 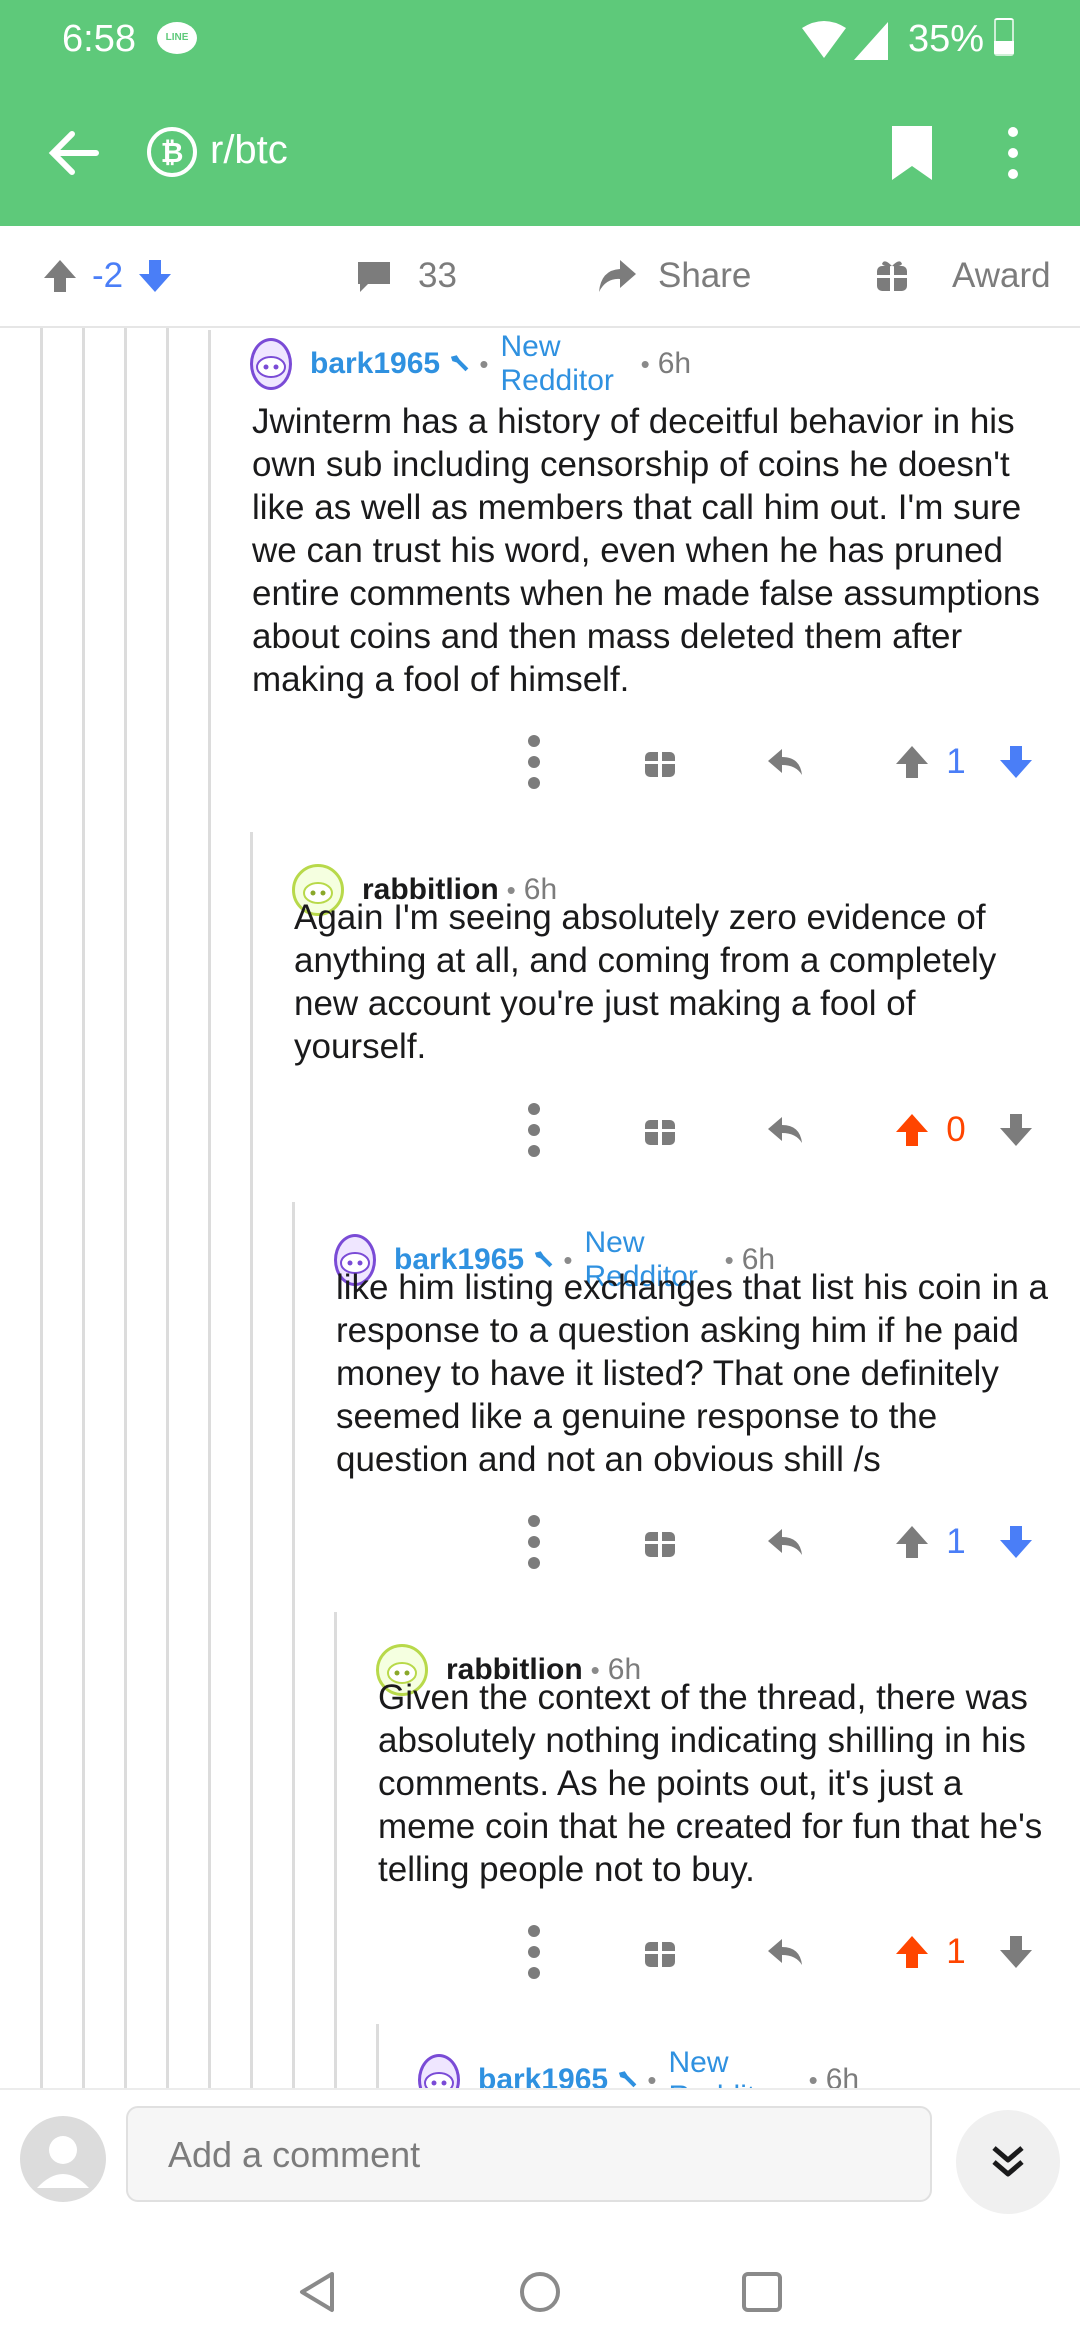 I want to click on user-silhouette-icon, so click(x=63, y=2162).